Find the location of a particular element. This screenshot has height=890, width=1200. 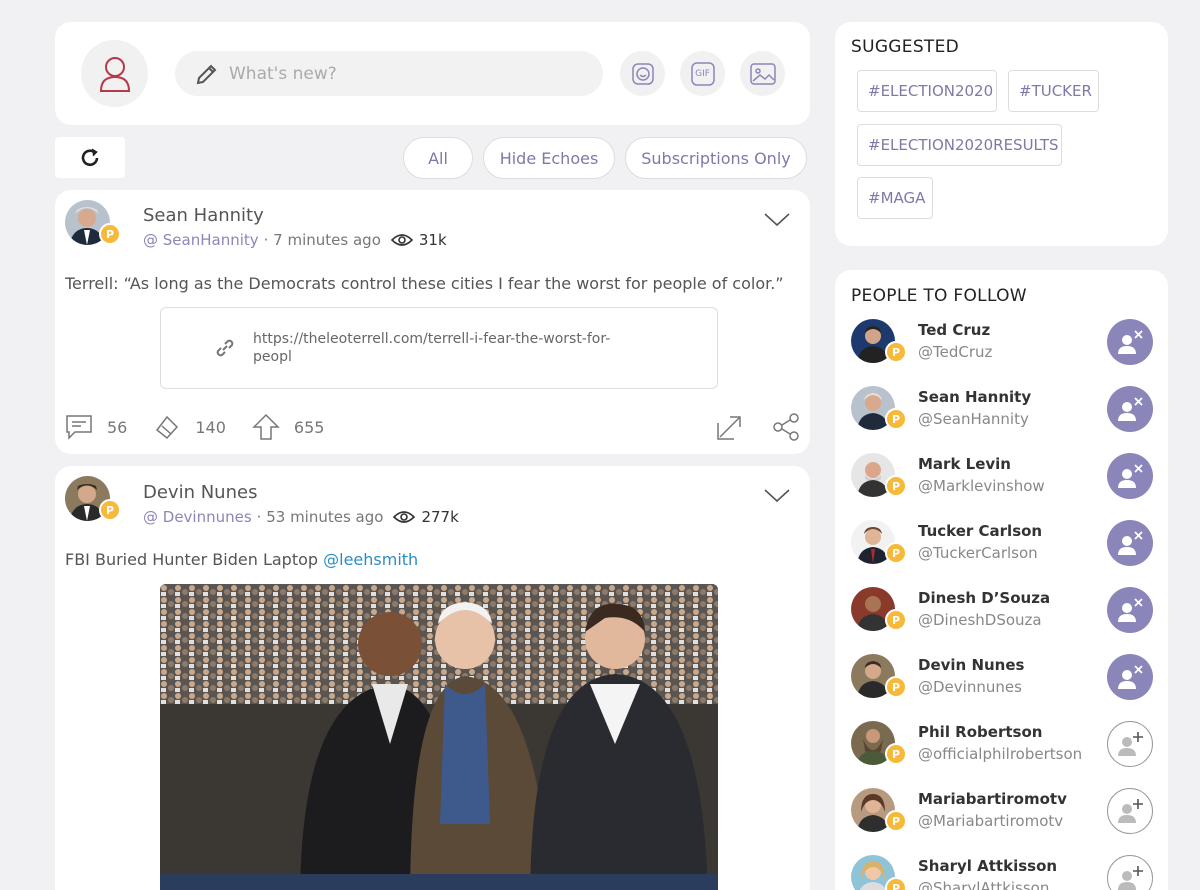

post-author-handle: @ SeanHannity is located at coordinates (201, 240).